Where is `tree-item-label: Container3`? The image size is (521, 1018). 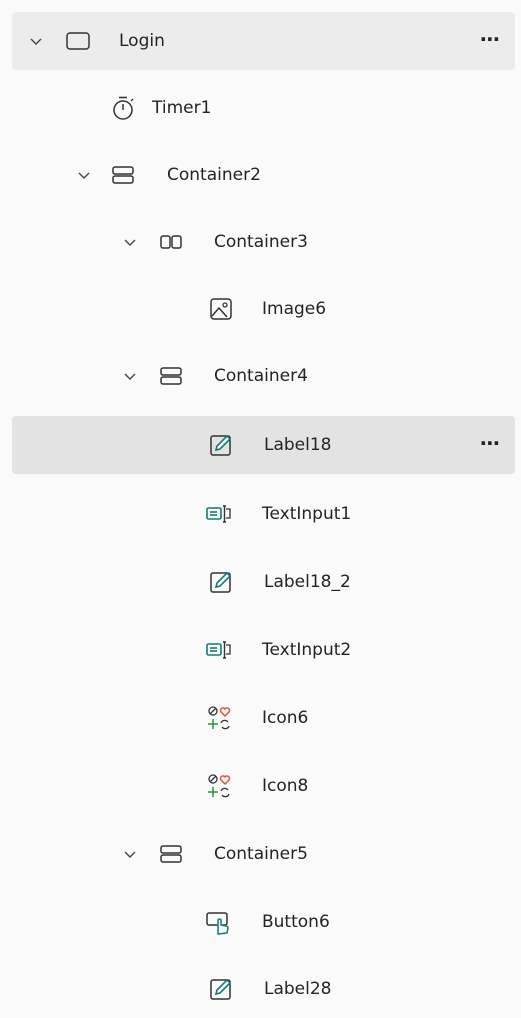
tree-item-label: Container3 is located at coordinates (261, 242).